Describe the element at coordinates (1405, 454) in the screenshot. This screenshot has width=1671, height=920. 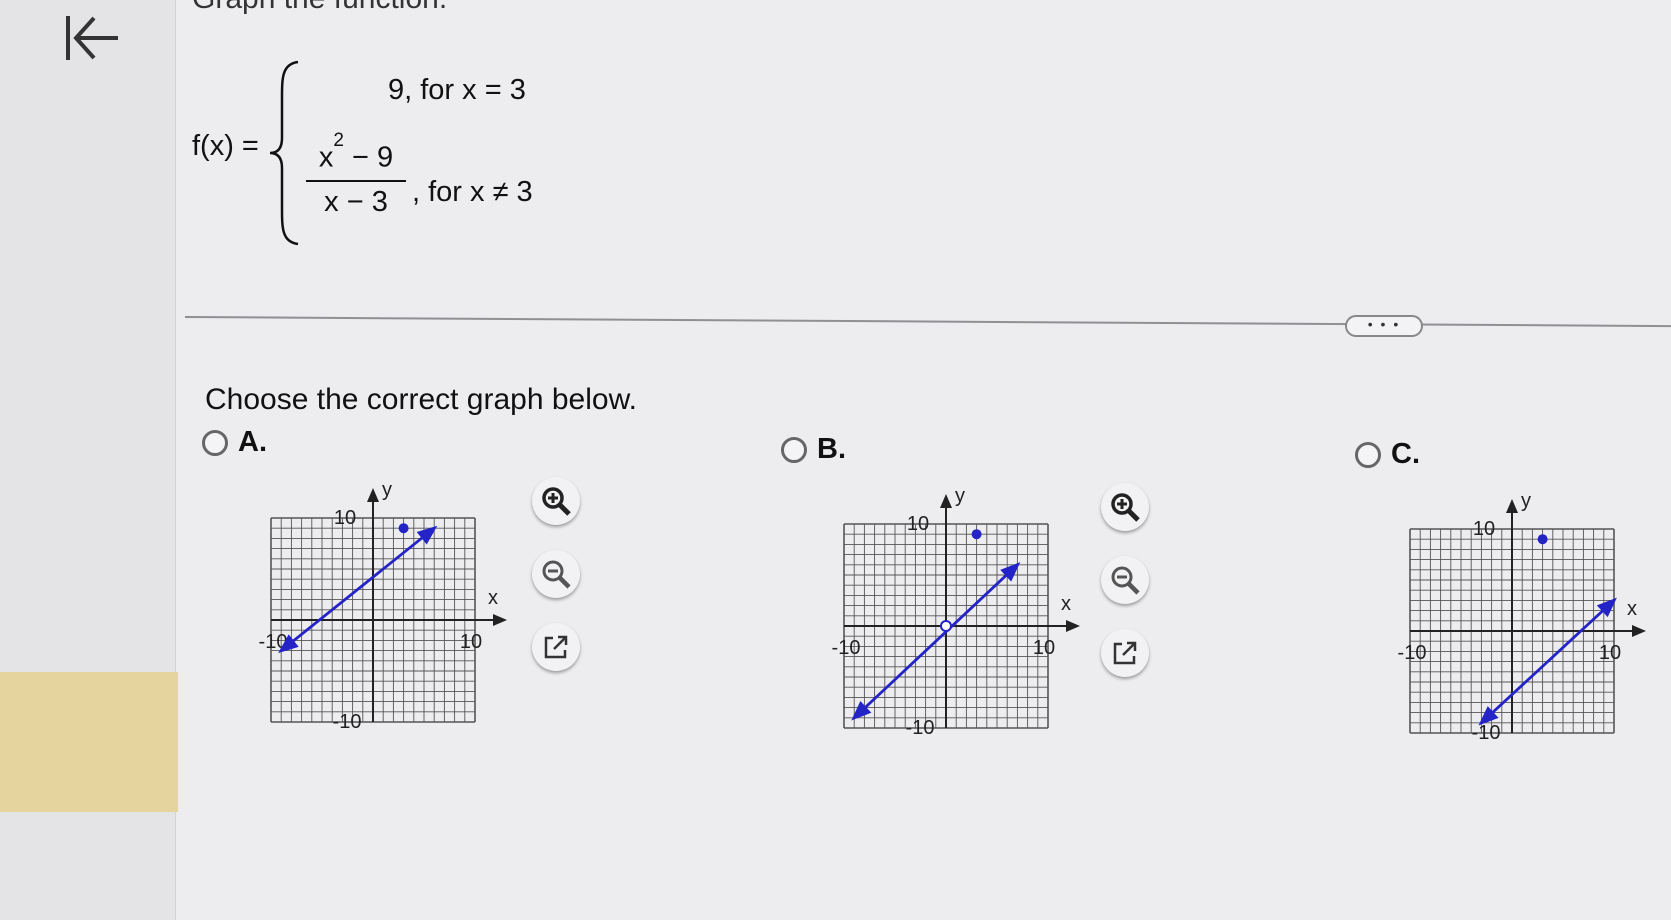
I see `option-c-label: C.` at that location.